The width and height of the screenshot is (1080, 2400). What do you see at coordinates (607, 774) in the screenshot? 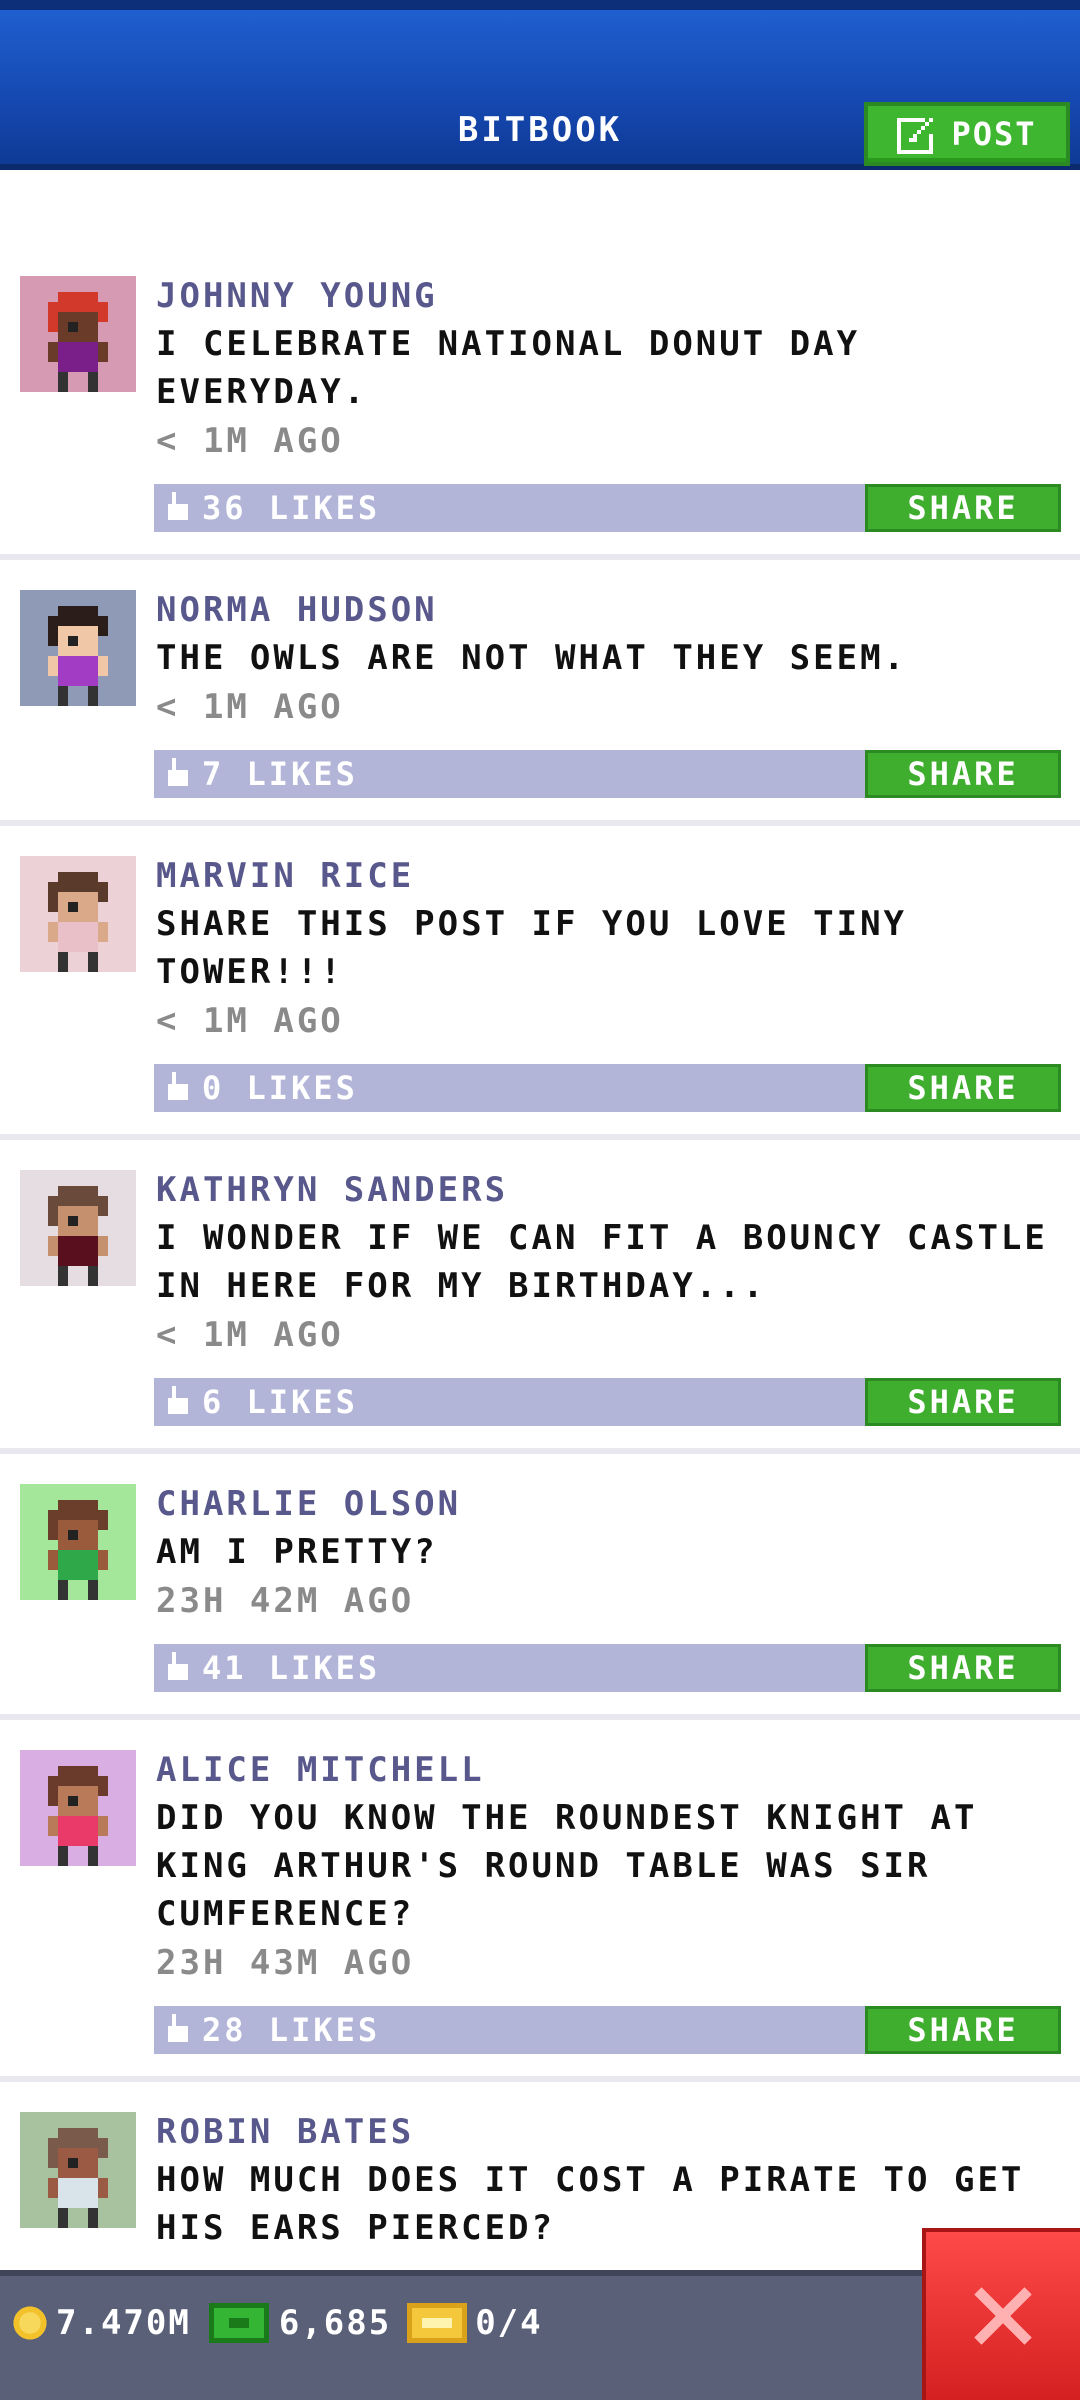
I see `like-bar: 7 LIKES SHARE` at bounding box center [607, 774].